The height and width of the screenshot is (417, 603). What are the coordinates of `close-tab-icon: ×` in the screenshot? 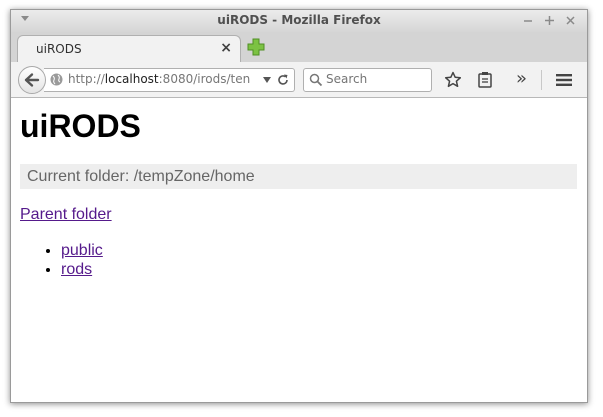 It's located at (226, 48).